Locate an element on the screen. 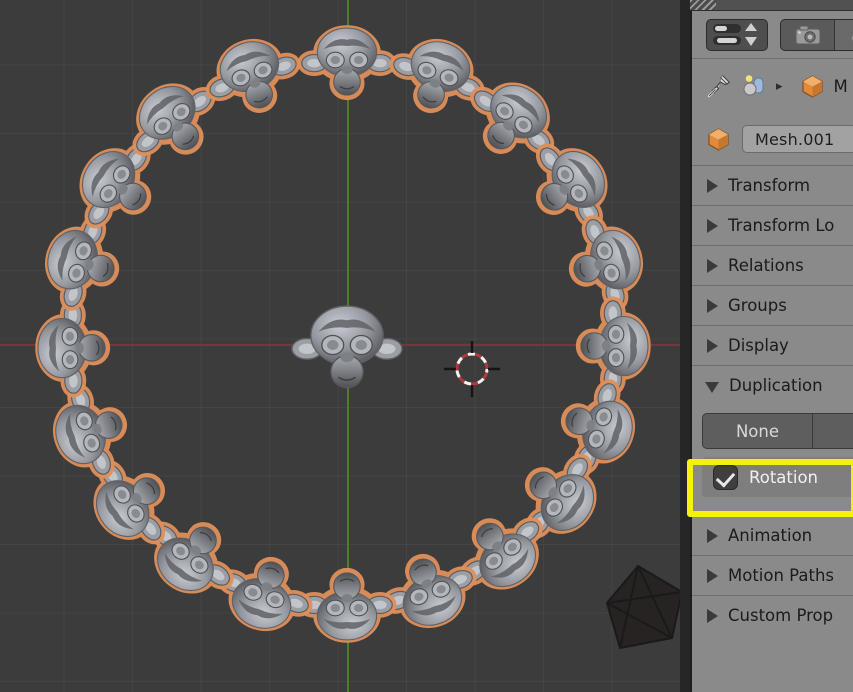 Image resolution: width=853 pixels, height=692 pixels. triangle-down-icon is located at coordinates (712, 387).